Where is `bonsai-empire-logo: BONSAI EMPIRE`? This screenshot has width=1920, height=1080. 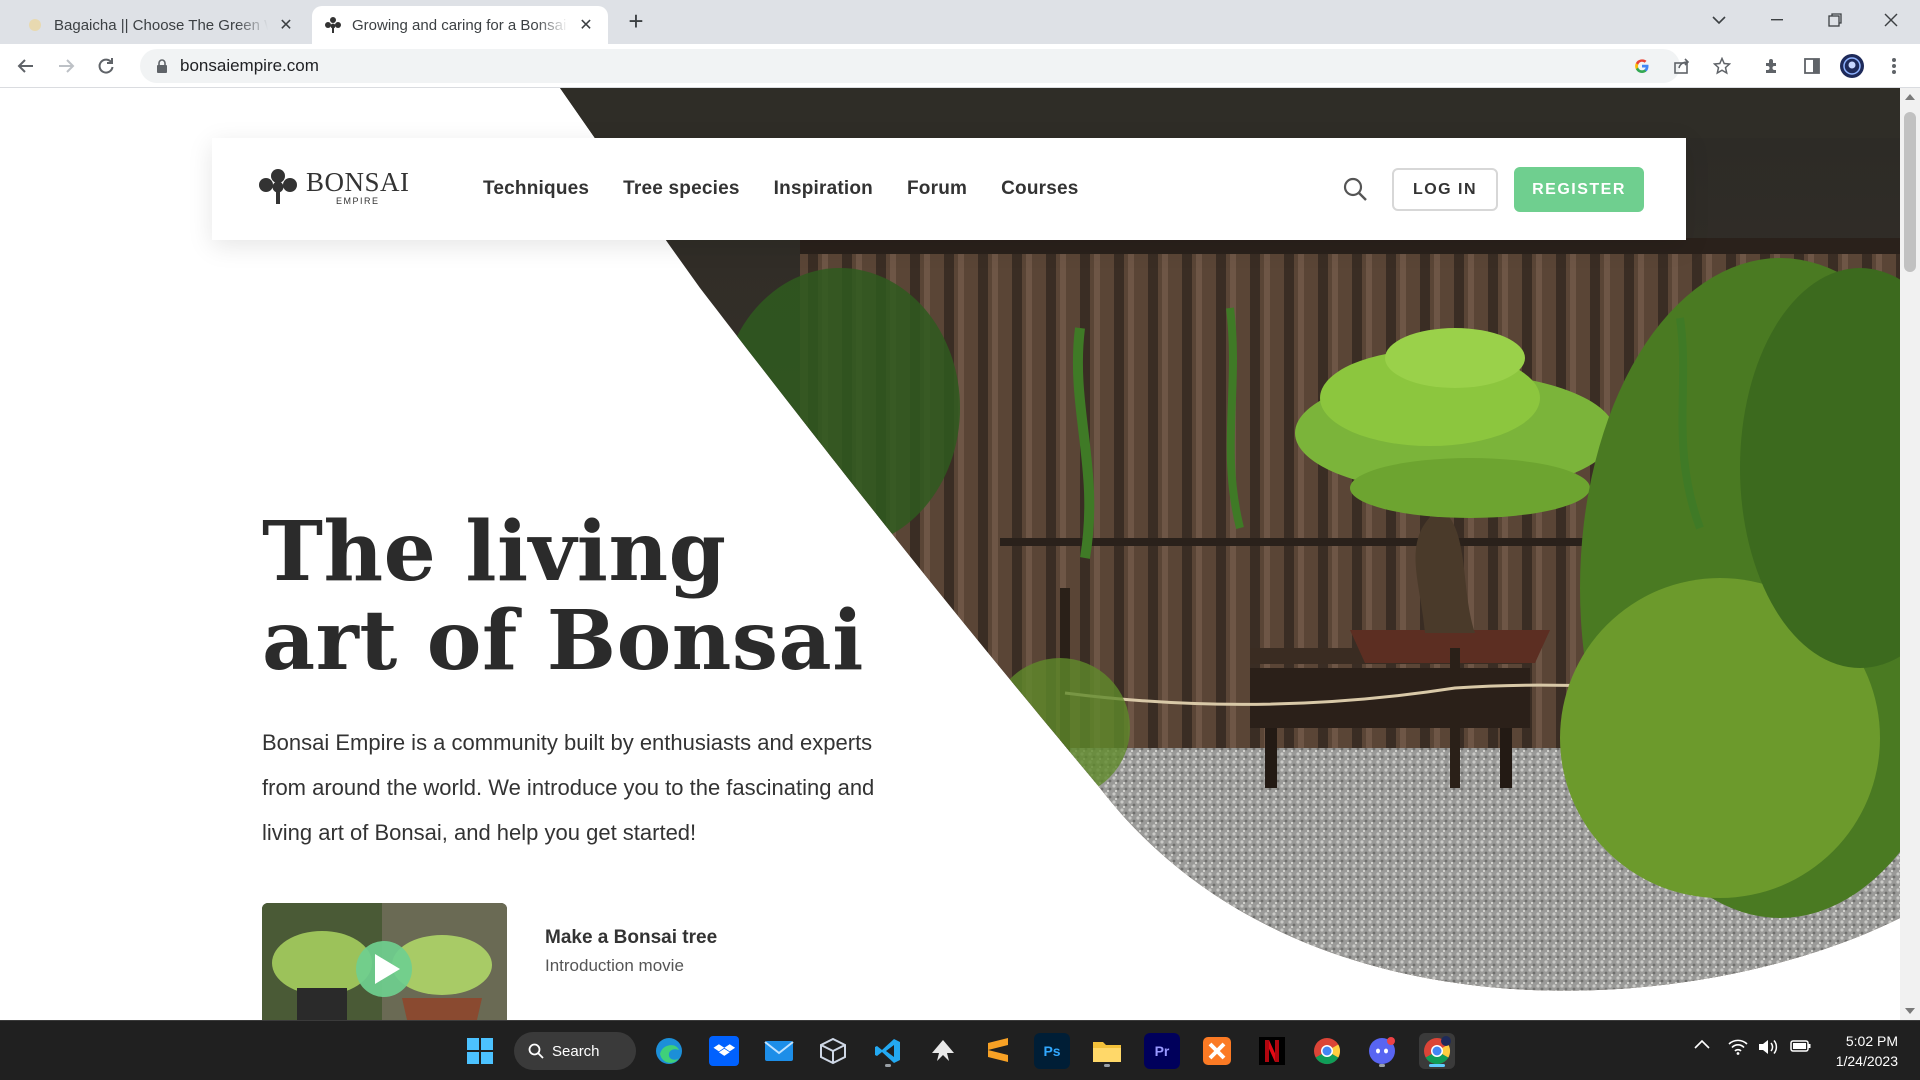 bonsai-empire-logo: BONSAI EMPIRE is located at coordinates (334, 187).